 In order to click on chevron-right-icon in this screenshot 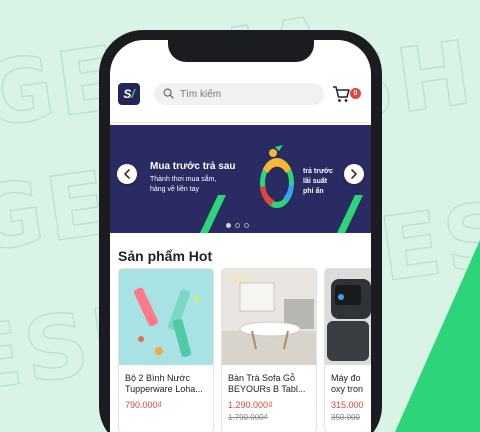, I will do `click(354, 174)`.